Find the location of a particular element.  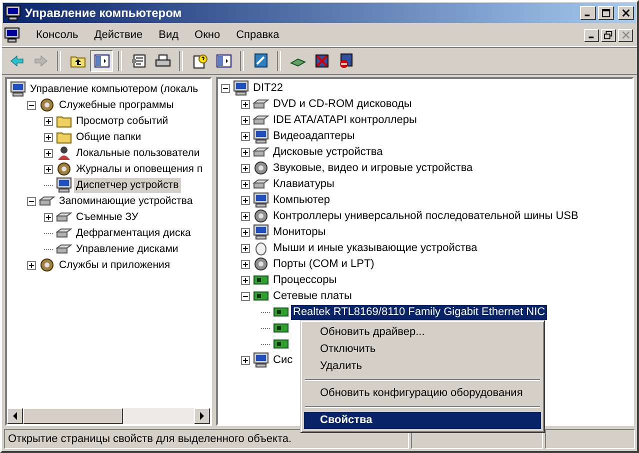

tree-tool-button is located at coordinates (101, 61).